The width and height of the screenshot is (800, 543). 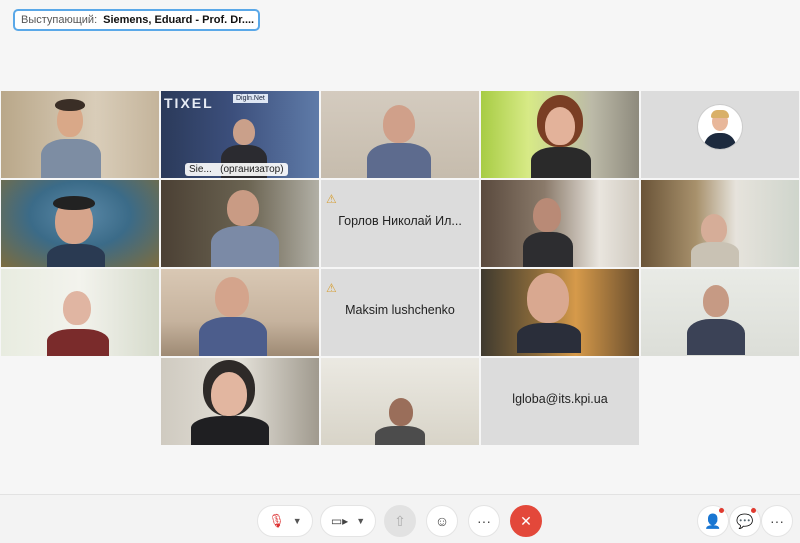 I want to click on participants-icon: 👤, so click(x=713, y=520).